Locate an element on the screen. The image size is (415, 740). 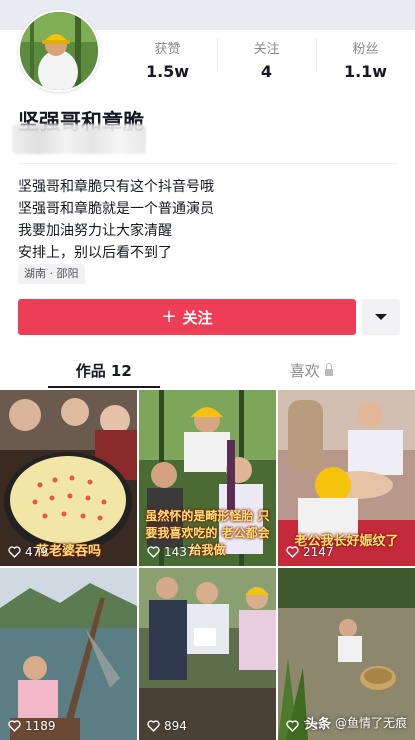
video-likes: 479 is located at coordinates (28, 552).